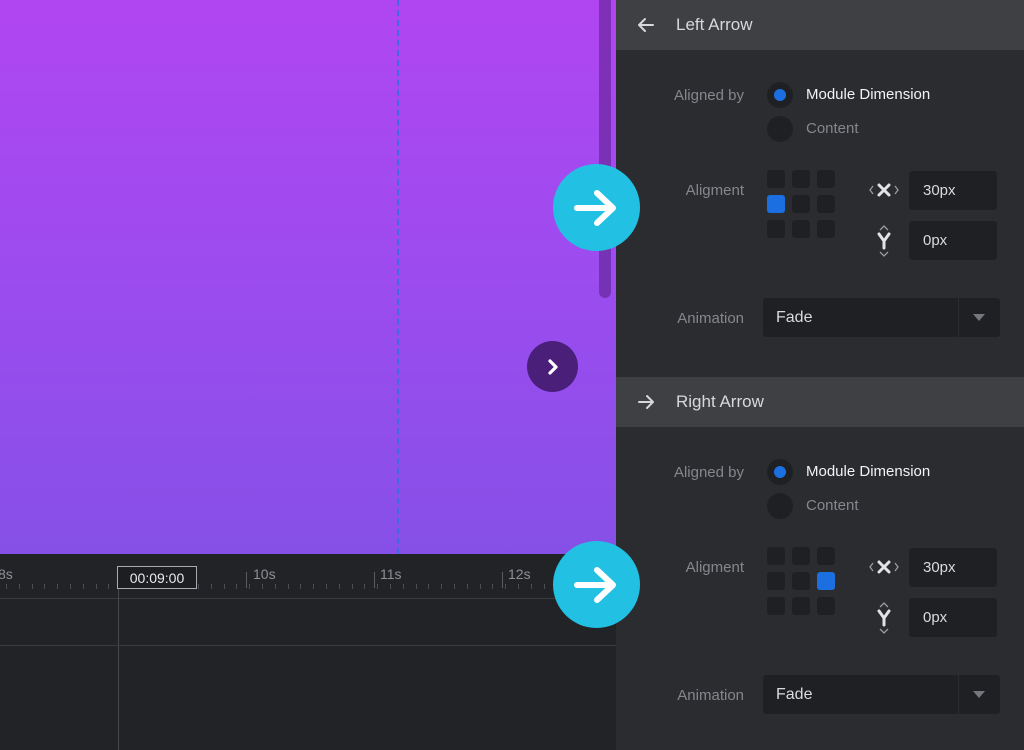 The height and width of the screenshot is (750, 1024). Describe the element at coordinates (264, 574) in the screenshot. I see `tick-label: 10s` at that location.